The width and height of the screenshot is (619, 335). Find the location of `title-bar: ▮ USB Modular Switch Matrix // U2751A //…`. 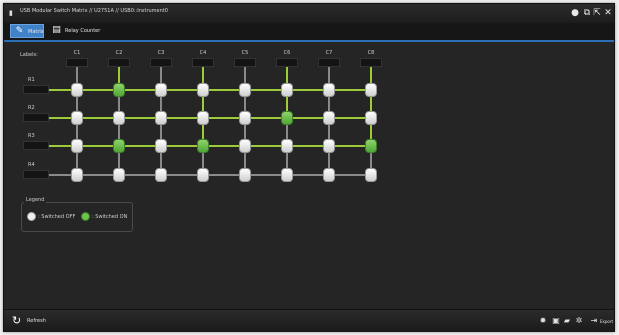

title-bar: ▮ USB Modular Switch Matrix // U2751A //… is located at coordinates (309, 14).